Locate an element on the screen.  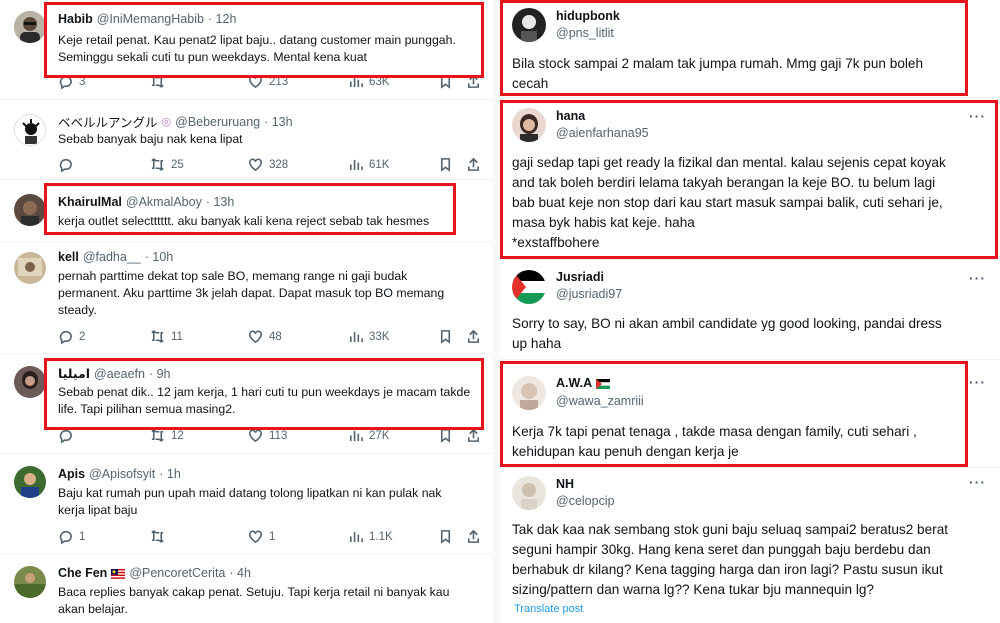
author-handle: @AkmalAboy is located at coordinates (164, 202).